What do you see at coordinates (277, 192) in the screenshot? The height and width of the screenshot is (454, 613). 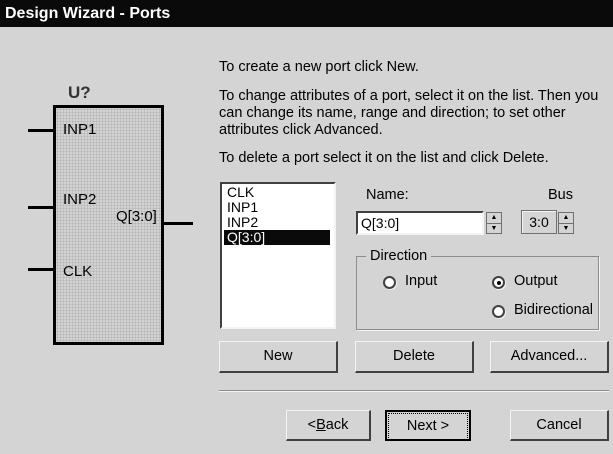 I see `port-list-item: CLK` at bounding box center [277, 192].